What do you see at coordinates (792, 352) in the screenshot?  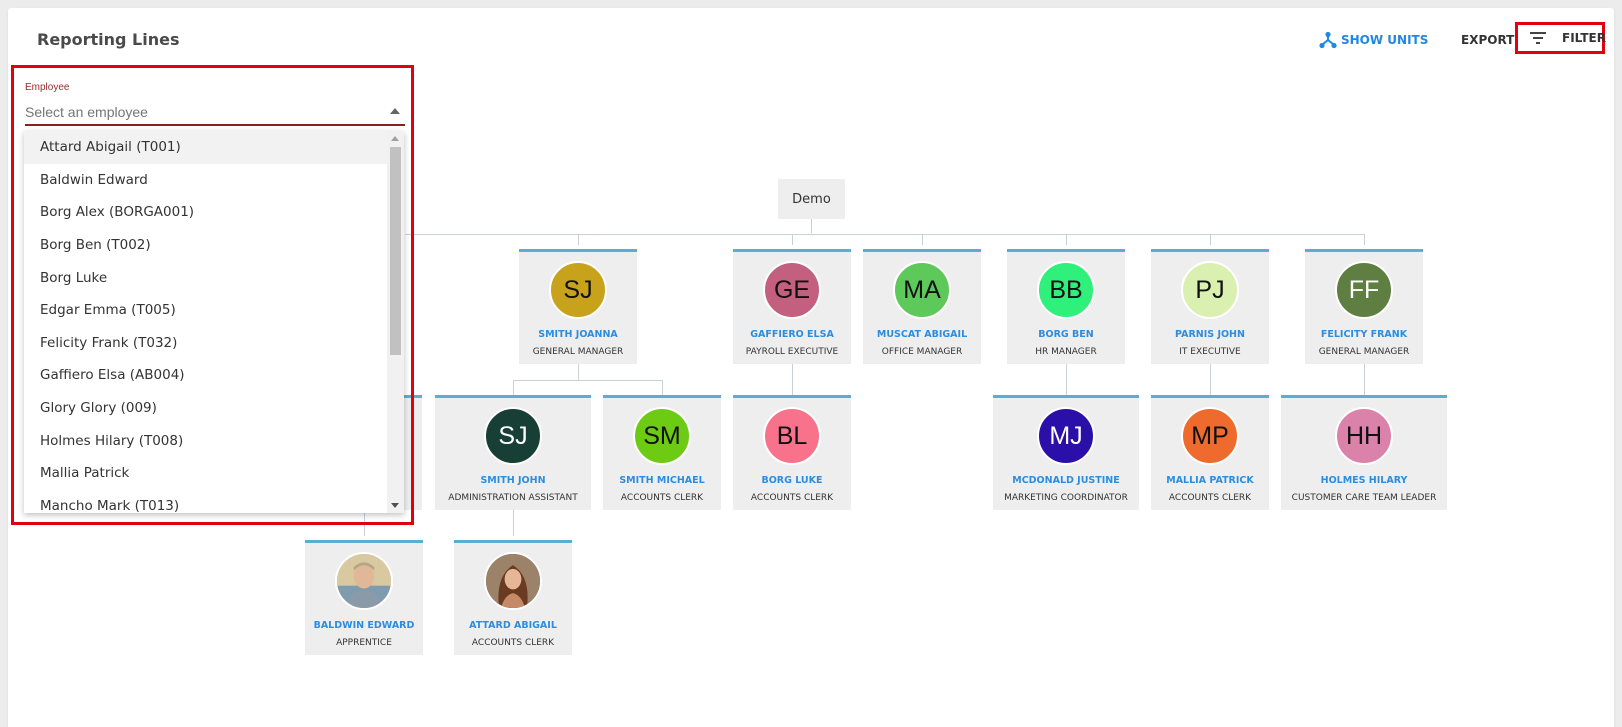 I see `node-title: PAYROLL EXECUTIVE` at bounding box center [792, 352].